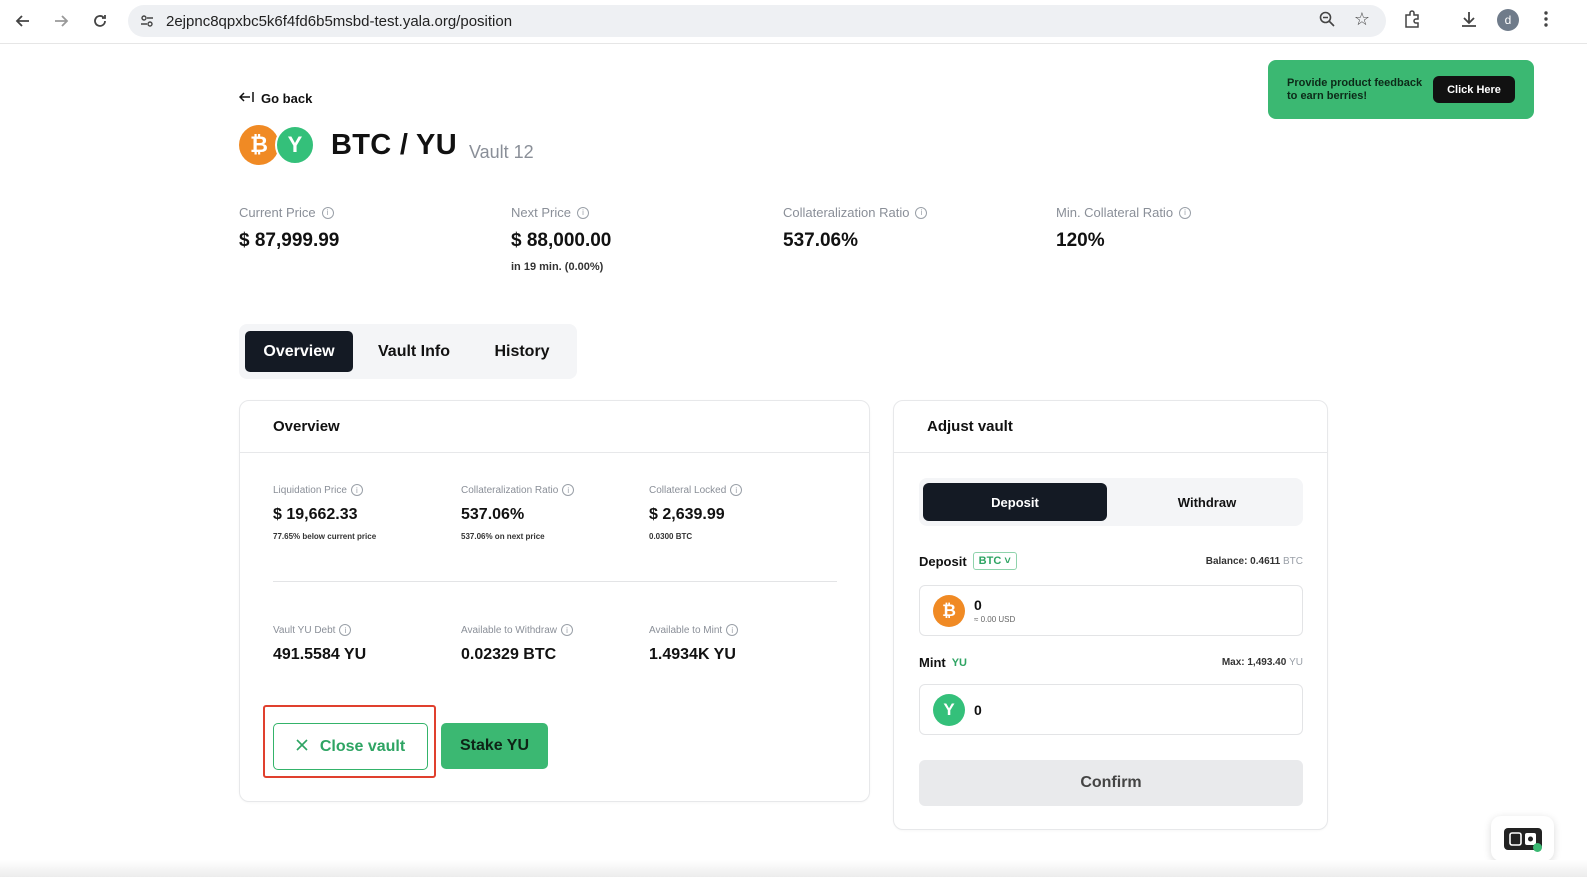 This screenshot has height=886, width=1587. What do you see at coordinates (501, 151) in the screenshot?
I see `vault-number: Vault 12` at bounding box center [501, 151].